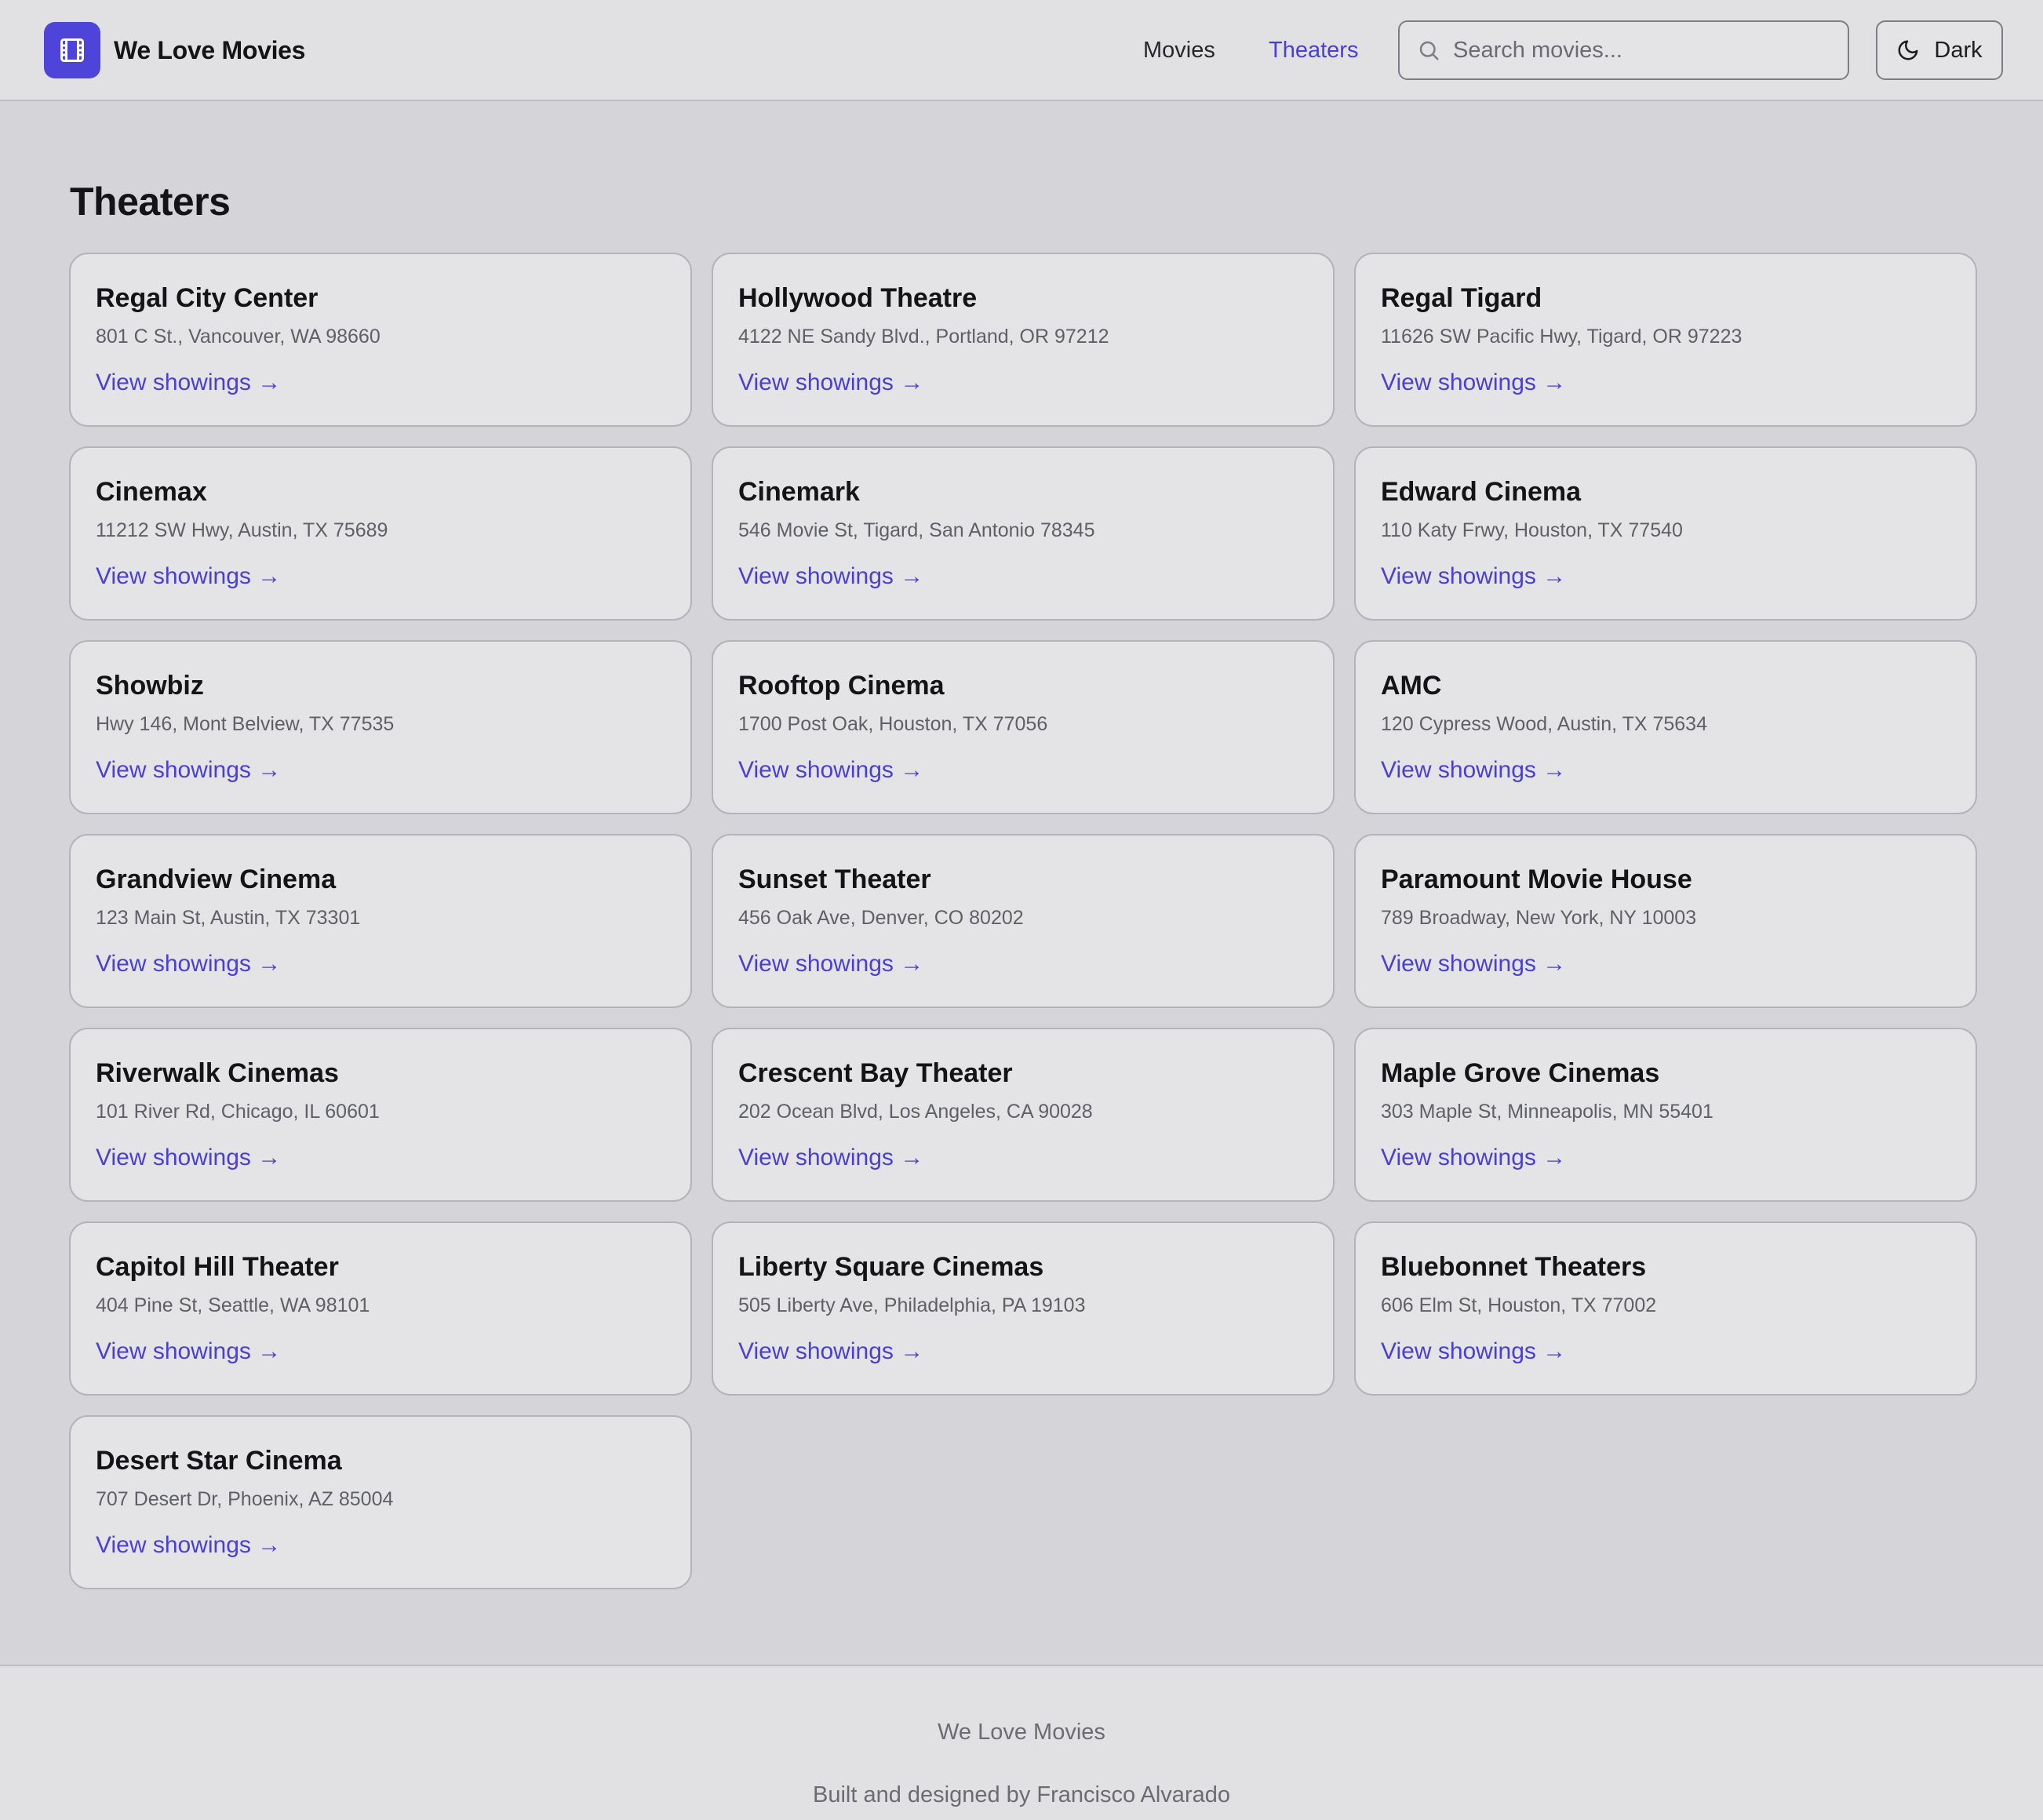 The width and height of the screenshot is (2043, 1820). Describe the element at coordinates (841, 686) in the screenshot. I see `theater-name: Rooftop Cinema` at that location.